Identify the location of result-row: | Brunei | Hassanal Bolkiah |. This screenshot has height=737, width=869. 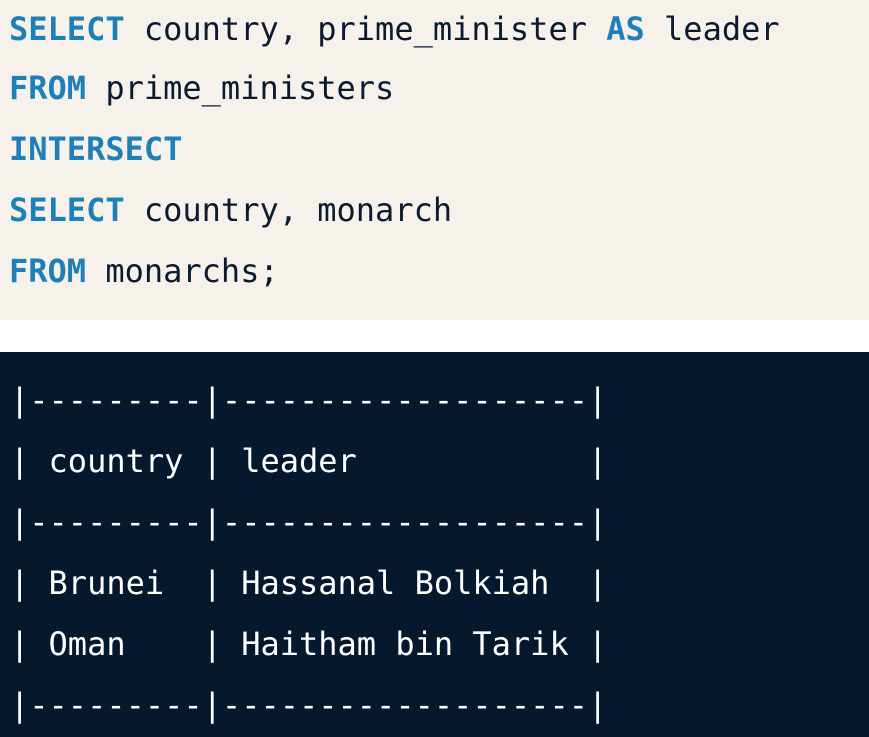
(309, 583).